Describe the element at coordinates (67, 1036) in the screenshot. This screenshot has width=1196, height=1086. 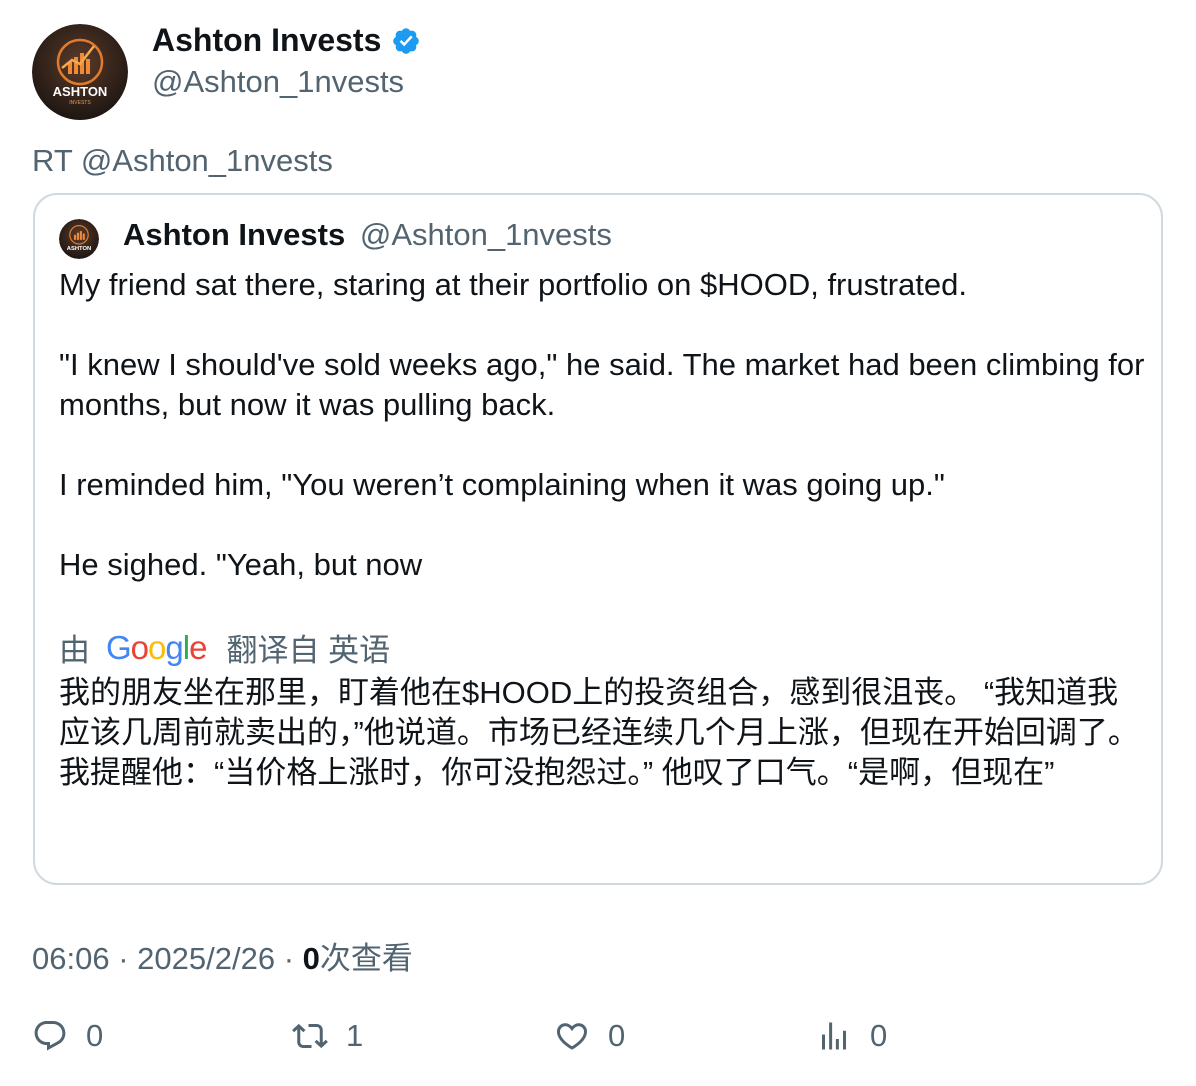
I see `reply-button: 0` at that location.